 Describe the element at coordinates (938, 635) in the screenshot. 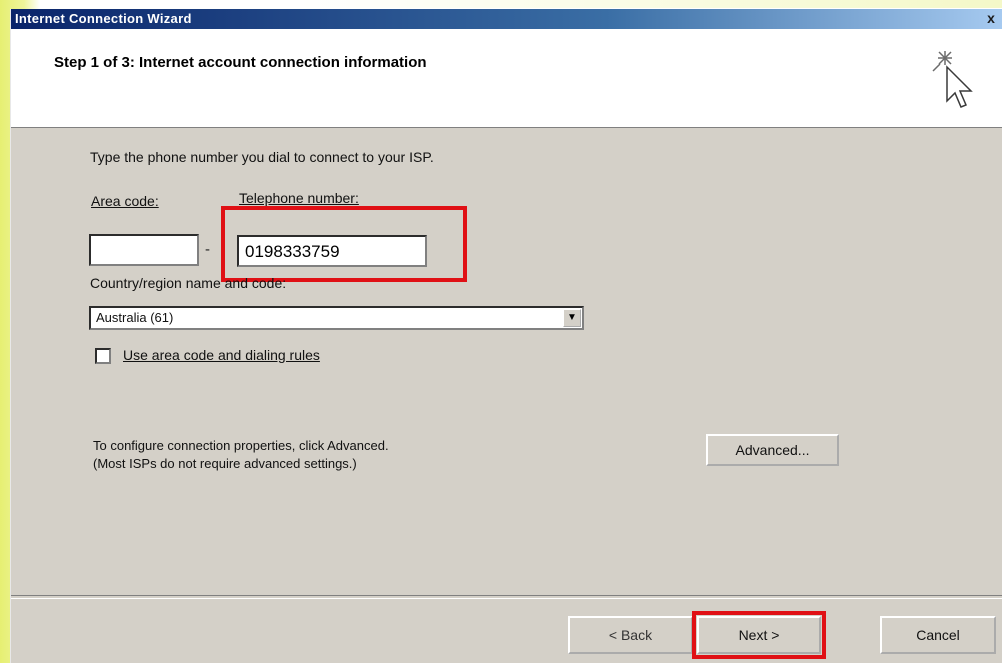

I see `cancel-button: Cancel` at that location.